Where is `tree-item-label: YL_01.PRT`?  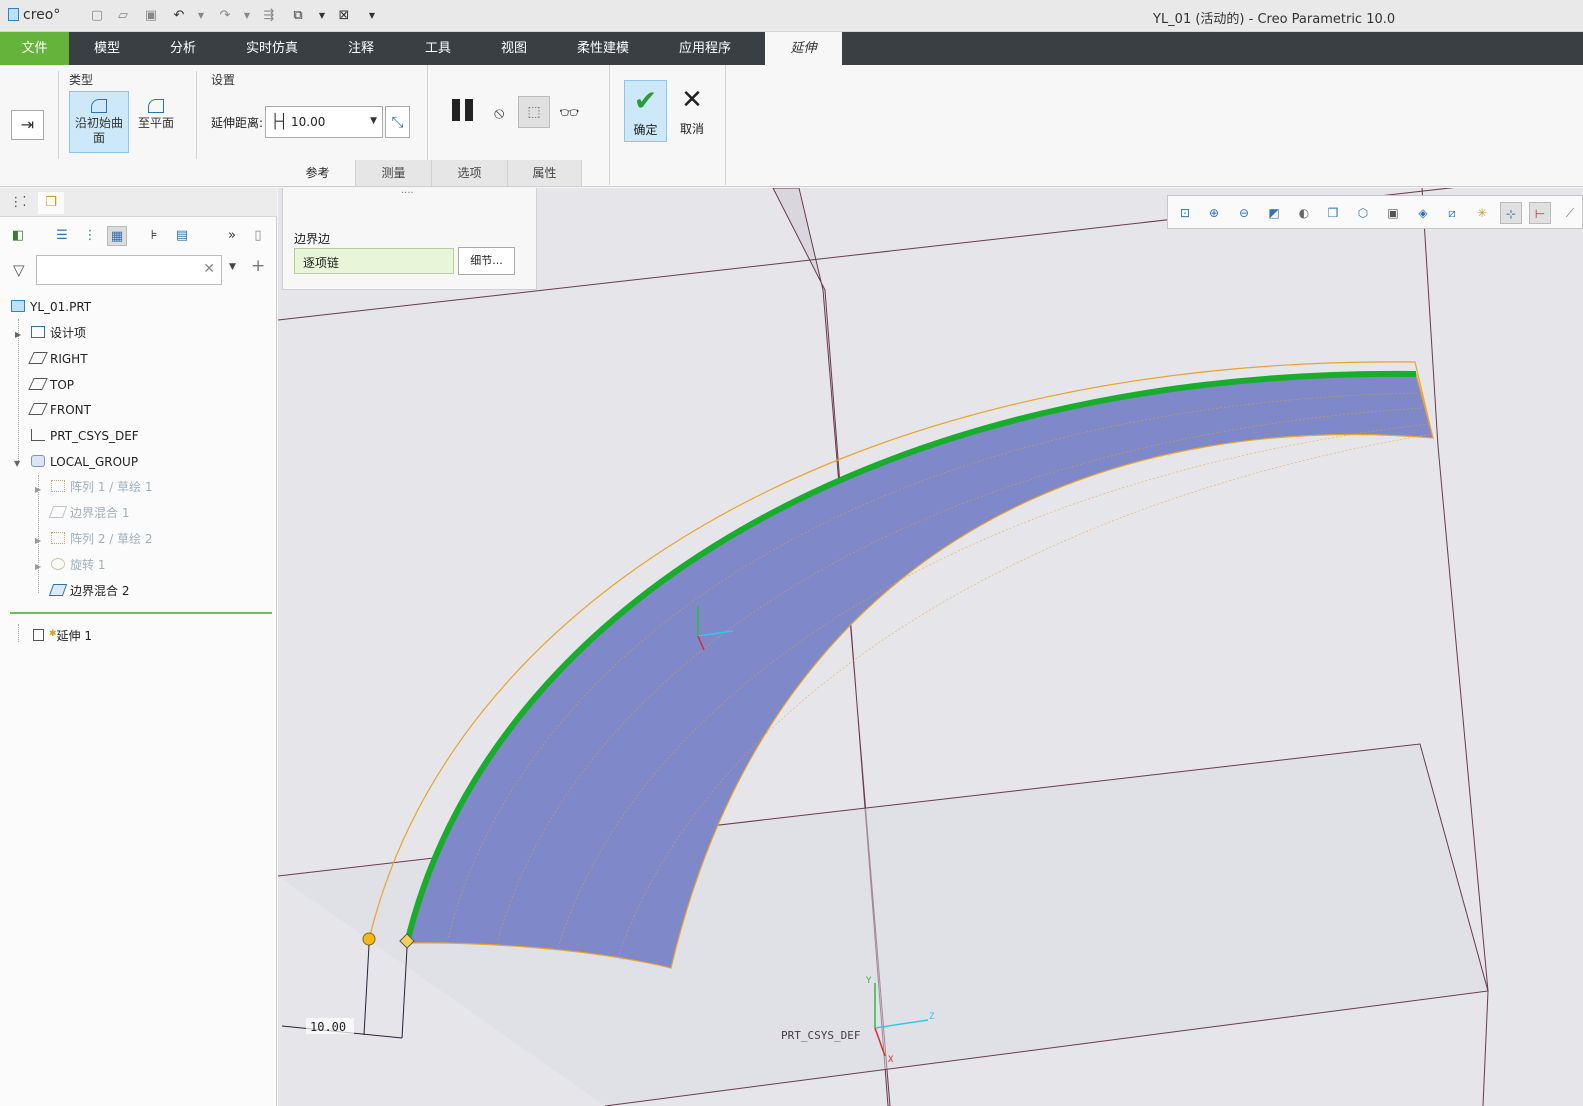 tree-item-label: YL_01.PRT is located at coordinates (61, 307).